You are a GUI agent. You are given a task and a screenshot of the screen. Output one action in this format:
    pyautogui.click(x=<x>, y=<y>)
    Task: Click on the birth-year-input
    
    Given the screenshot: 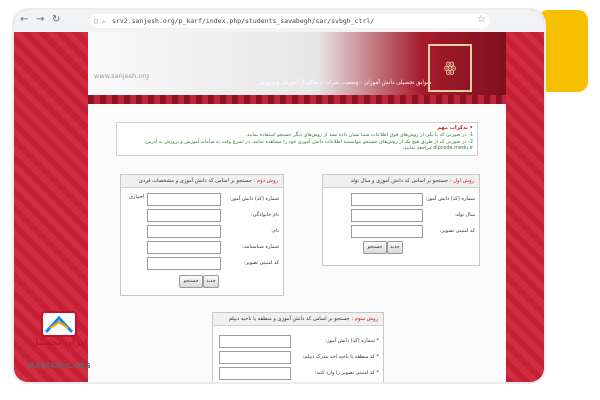 What is the action you would take?
    pyautogui.click(x=387, y=215)
    